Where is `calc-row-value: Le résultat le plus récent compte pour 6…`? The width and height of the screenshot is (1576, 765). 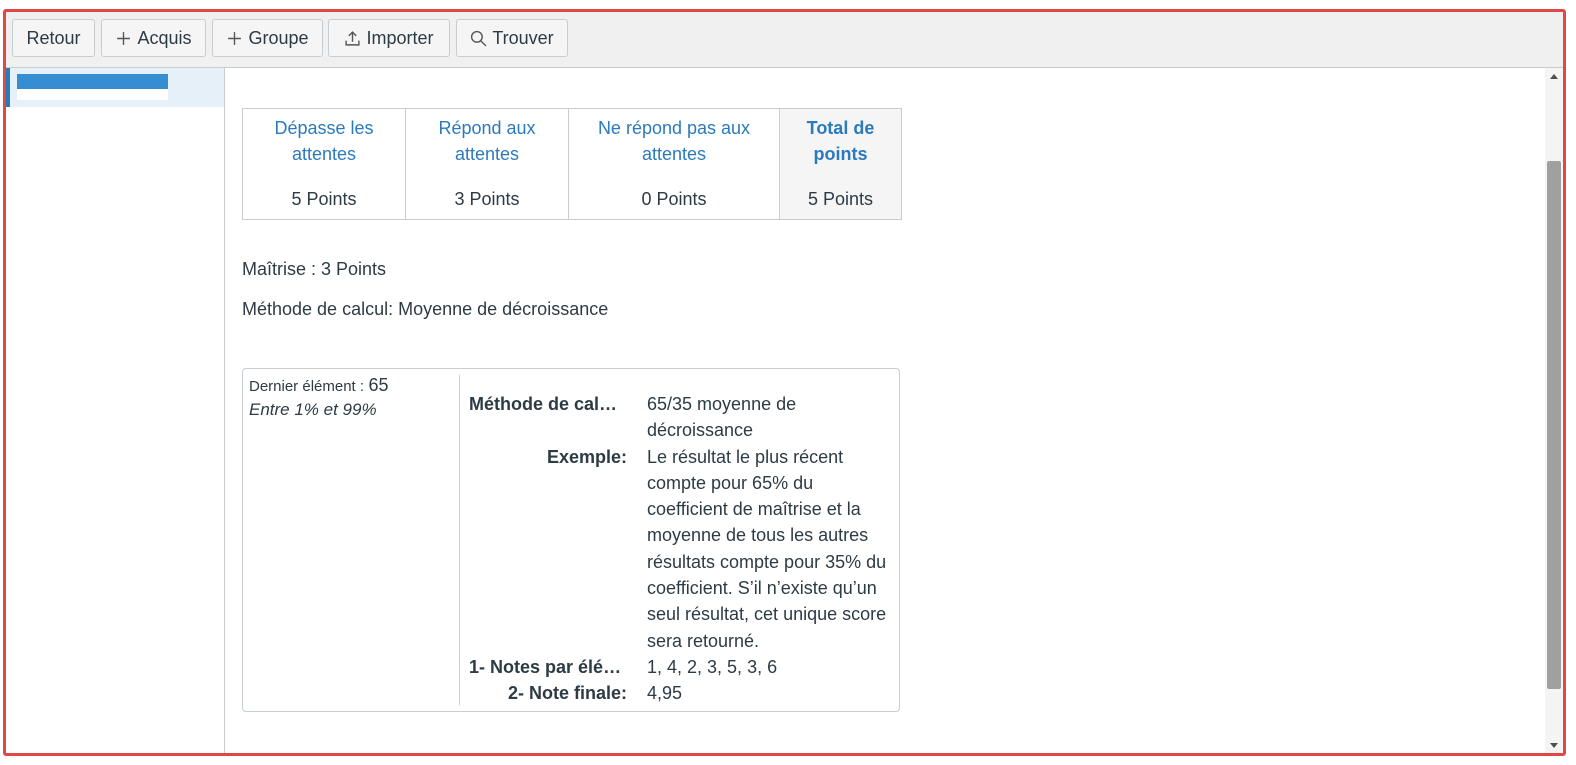
calc-row-value: Le résultat le plus récent compte pour 6… is located at coordinates (767, 548).